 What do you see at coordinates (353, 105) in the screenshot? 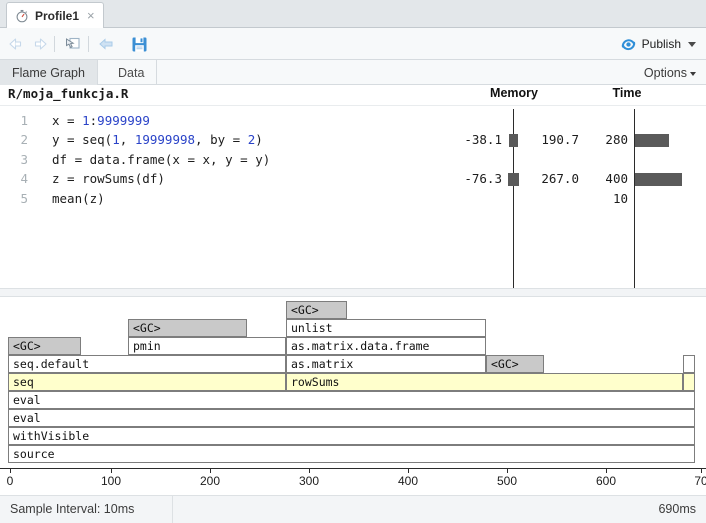
I see `header-divider` at bounding box center [353, 105].